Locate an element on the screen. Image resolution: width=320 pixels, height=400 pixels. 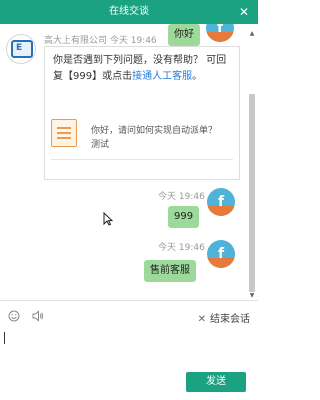
scrollbar-thumb is located at coordinates (252, 193).